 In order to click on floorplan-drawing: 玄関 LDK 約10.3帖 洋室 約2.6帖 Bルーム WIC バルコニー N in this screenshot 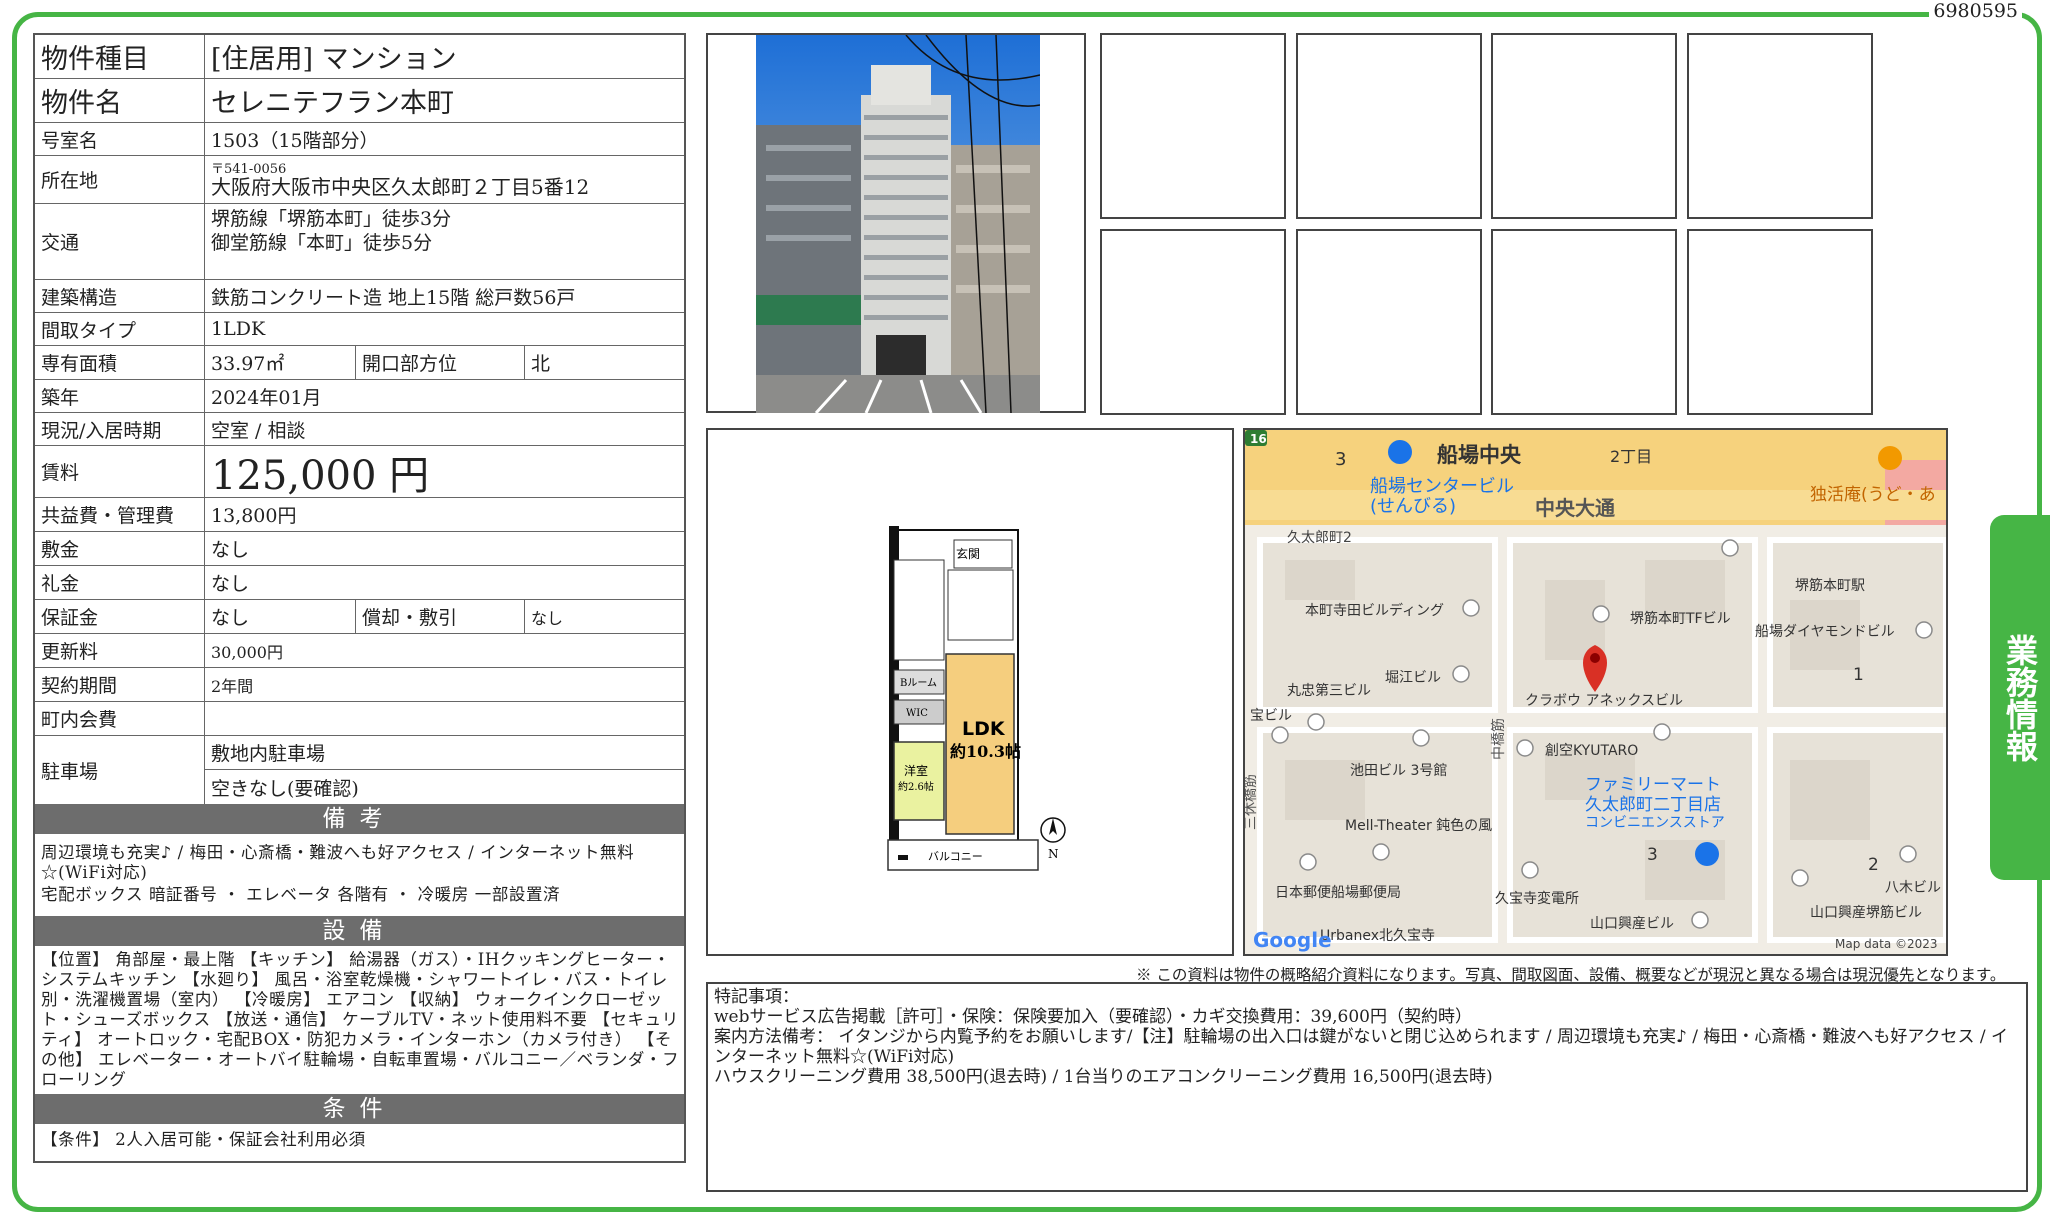, I will do `click(976, 698)`.